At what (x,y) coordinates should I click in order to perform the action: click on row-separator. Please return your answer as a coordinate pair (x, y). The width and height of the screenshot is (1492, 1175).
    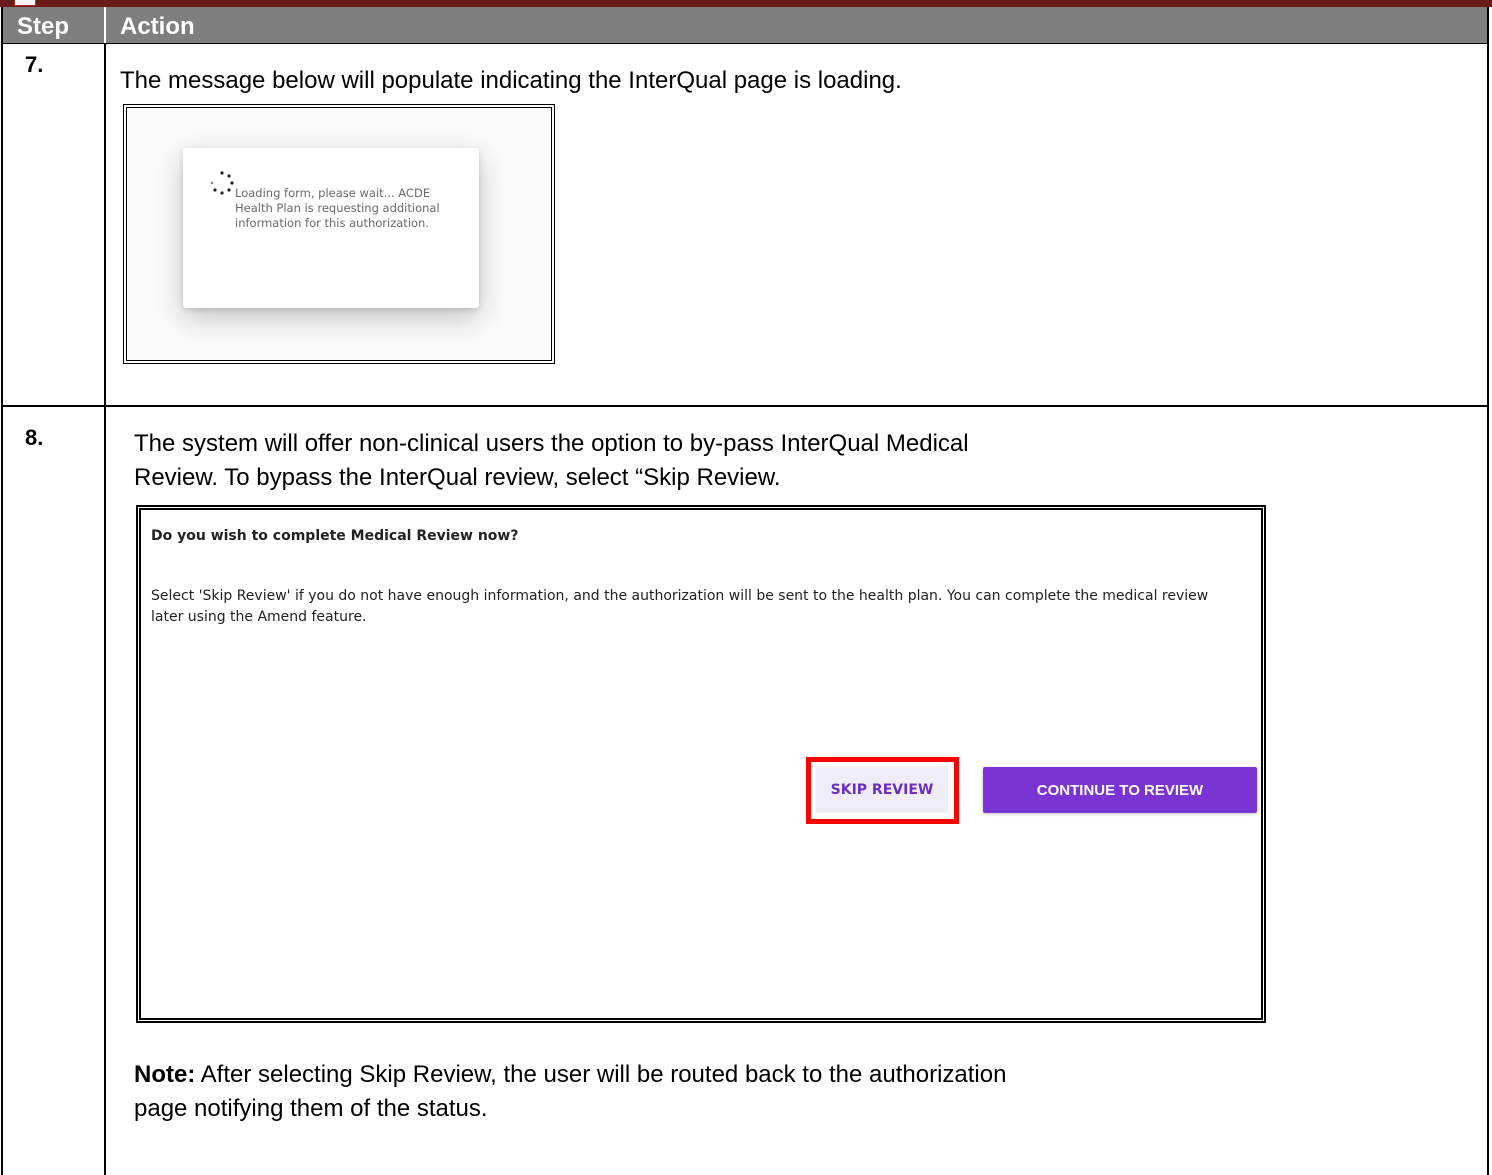
    Looking at the image, I should click on (745, 406).